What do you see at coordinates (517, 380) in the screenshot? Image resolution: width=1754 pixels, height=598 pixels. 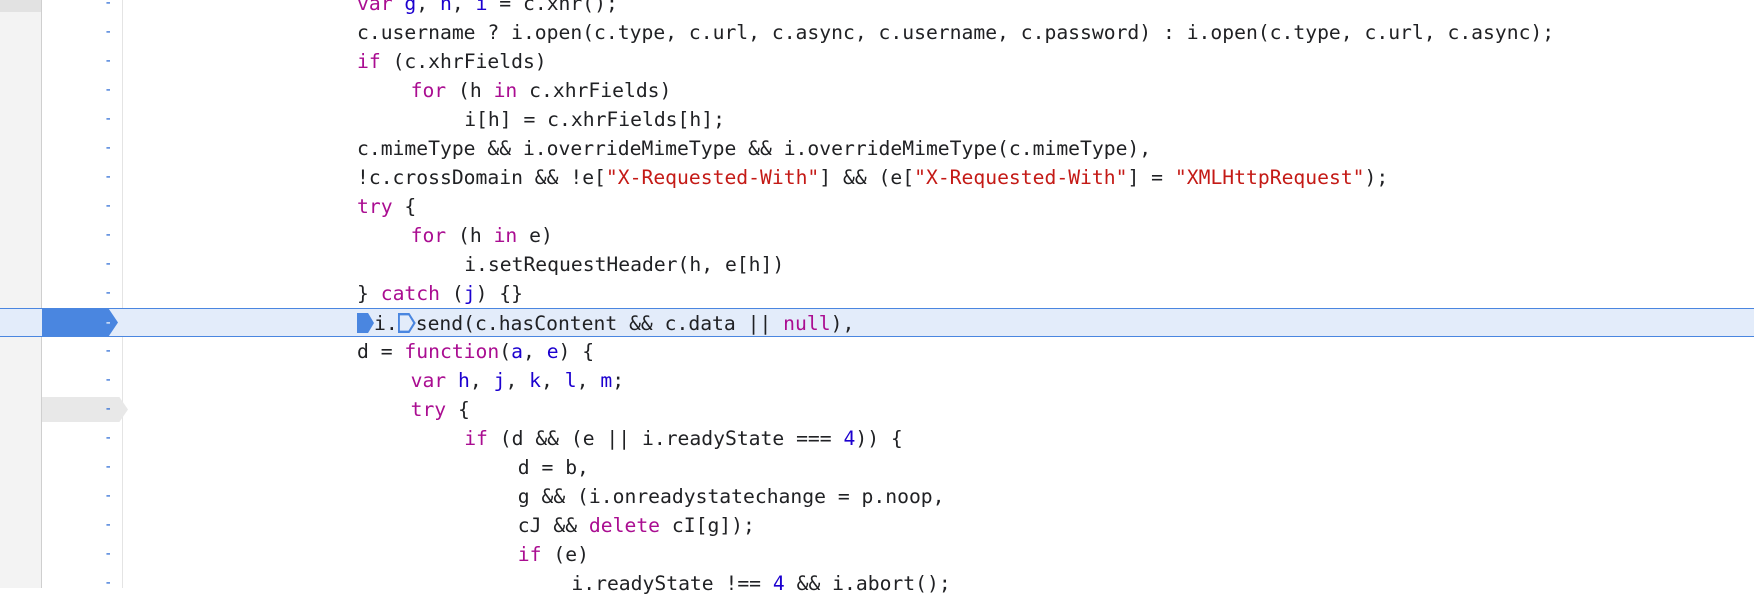 I see `code-text: var h, j, k, l, m;` at bounding box center [517, 380].